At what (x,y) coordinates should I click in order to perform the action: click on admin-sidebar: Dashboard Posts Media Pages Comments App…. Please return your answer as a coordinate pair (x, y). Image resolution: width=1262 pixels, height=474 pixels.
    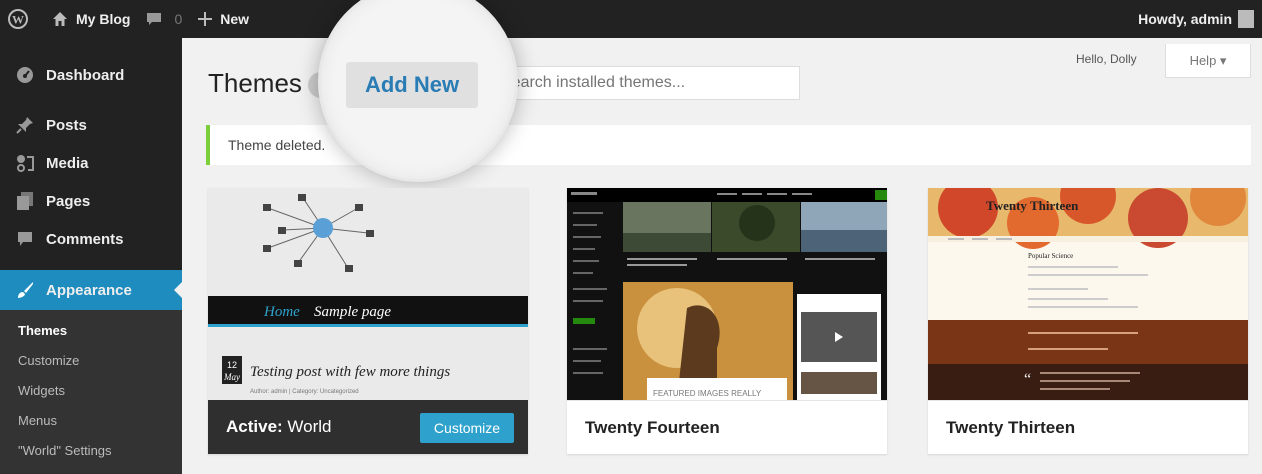
    Looking at the image, I should click on (91, 256).